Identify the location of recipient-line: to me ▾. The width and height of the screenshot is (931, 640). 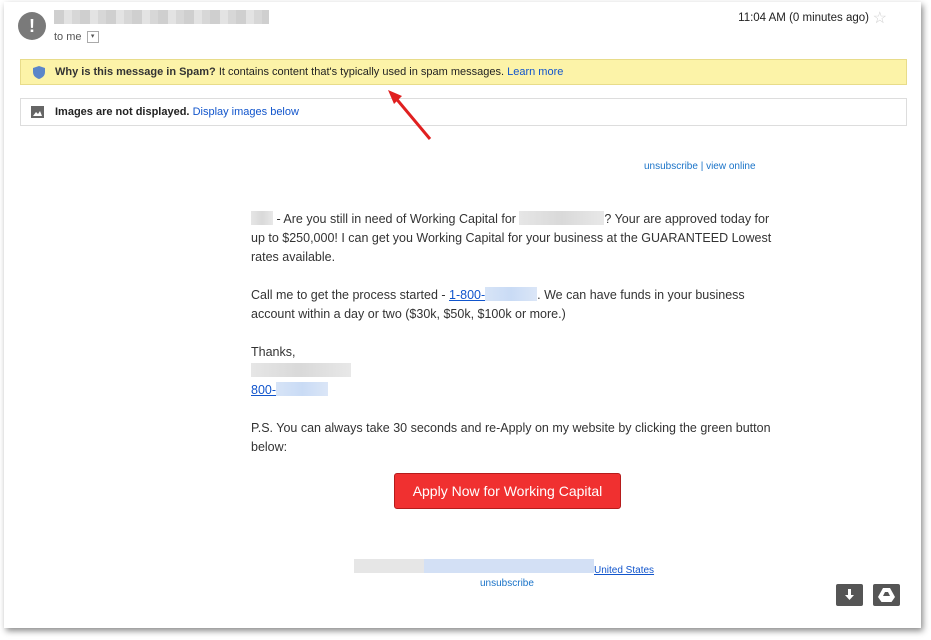
(76, 37).